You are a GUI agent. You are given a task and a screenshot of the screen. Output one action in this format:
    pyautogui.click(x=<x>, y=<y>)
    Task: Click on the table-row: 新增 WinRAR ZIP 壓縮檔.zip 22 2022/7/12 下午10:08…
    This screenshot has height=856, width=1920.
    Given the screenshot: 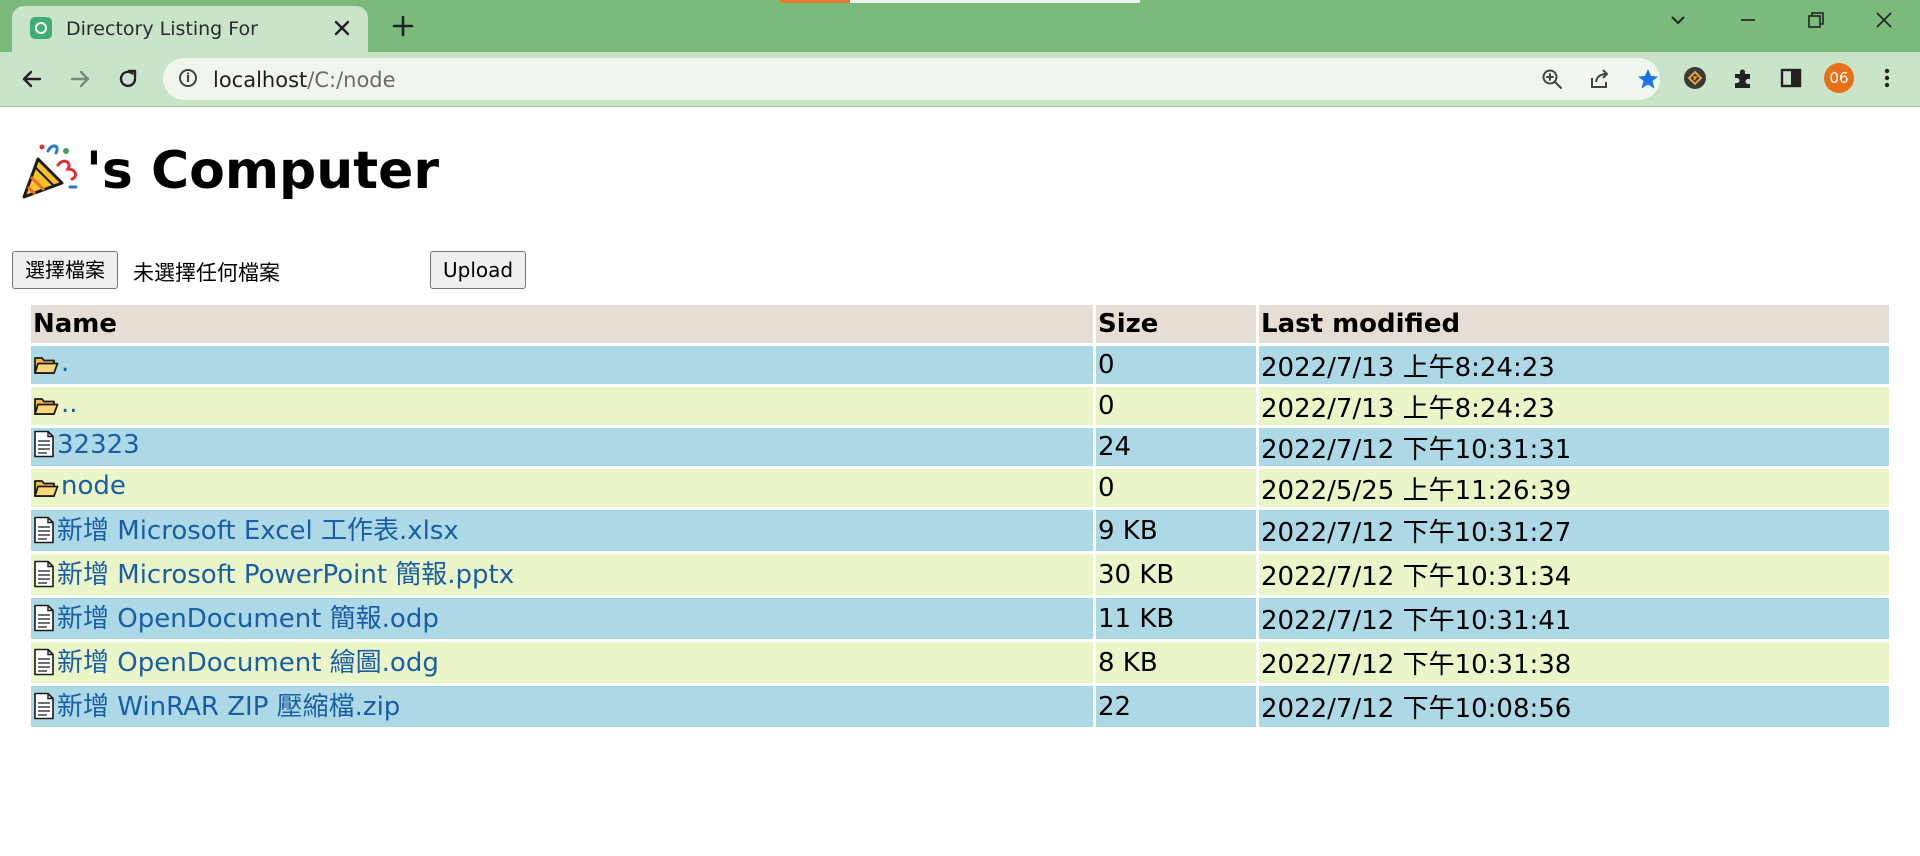 What is the action you would take?
    pyautogui.click(x=960, y=706)
    